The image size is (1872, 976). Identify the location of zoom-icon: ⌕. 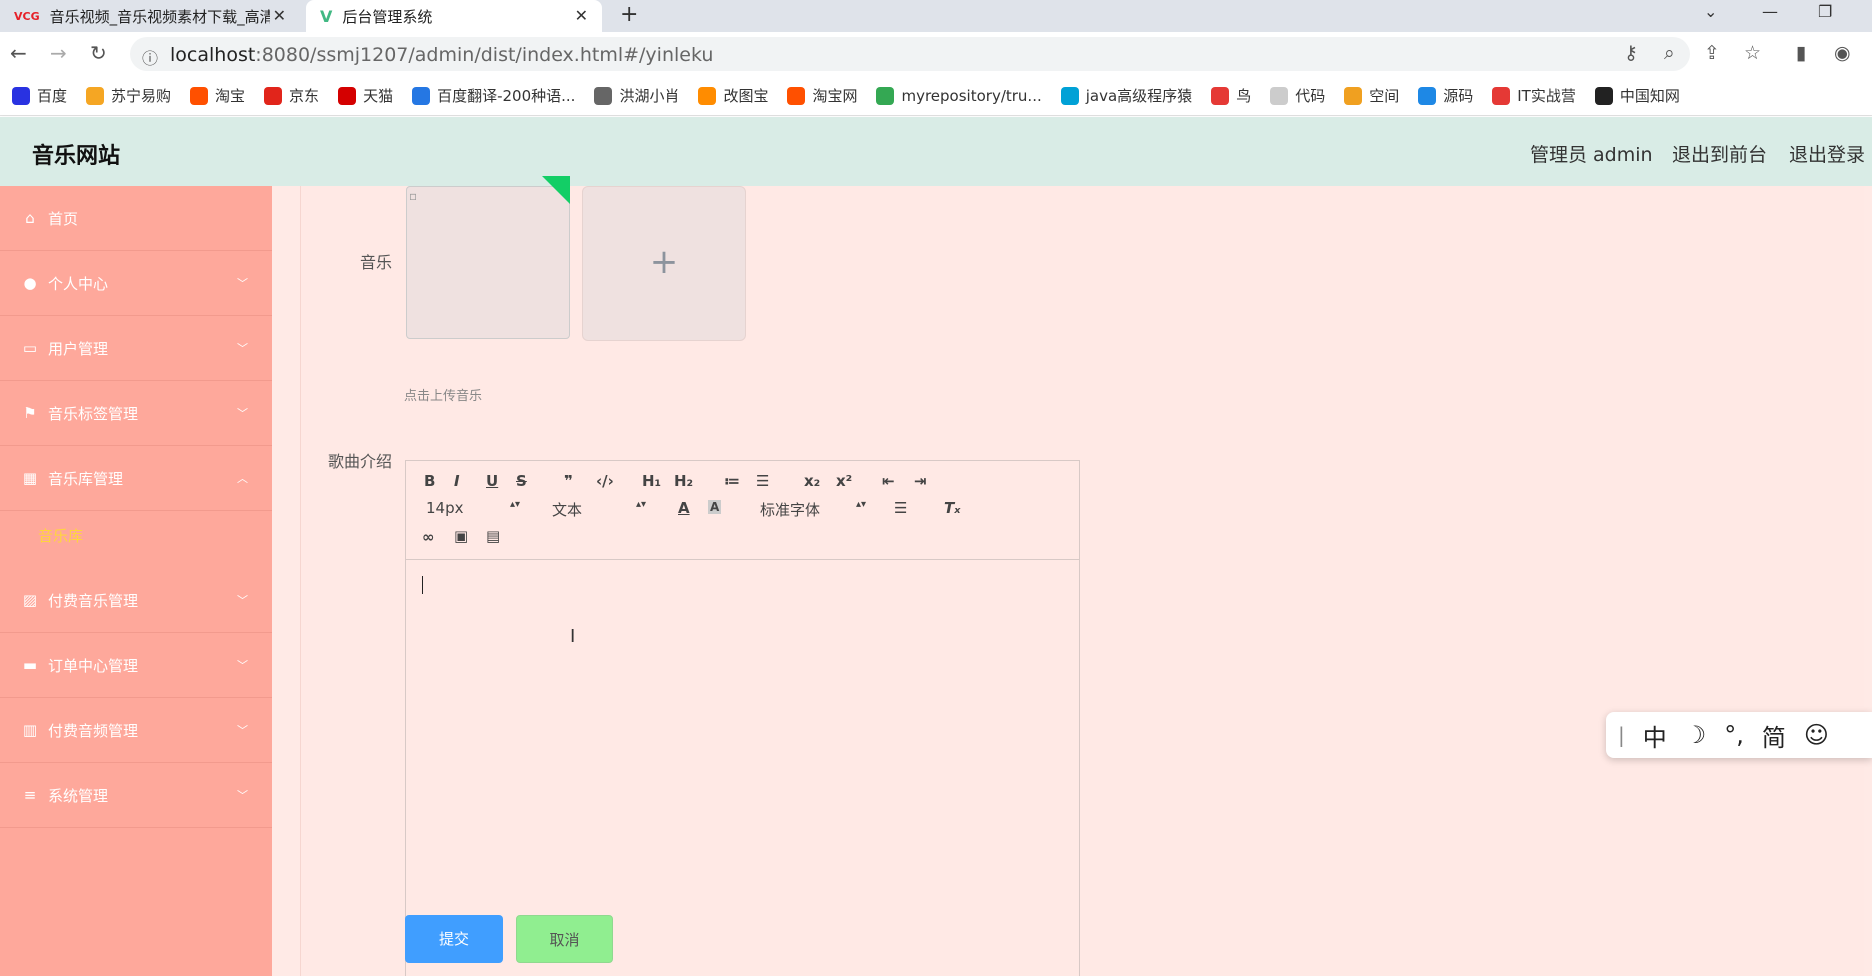
(1669, 53).